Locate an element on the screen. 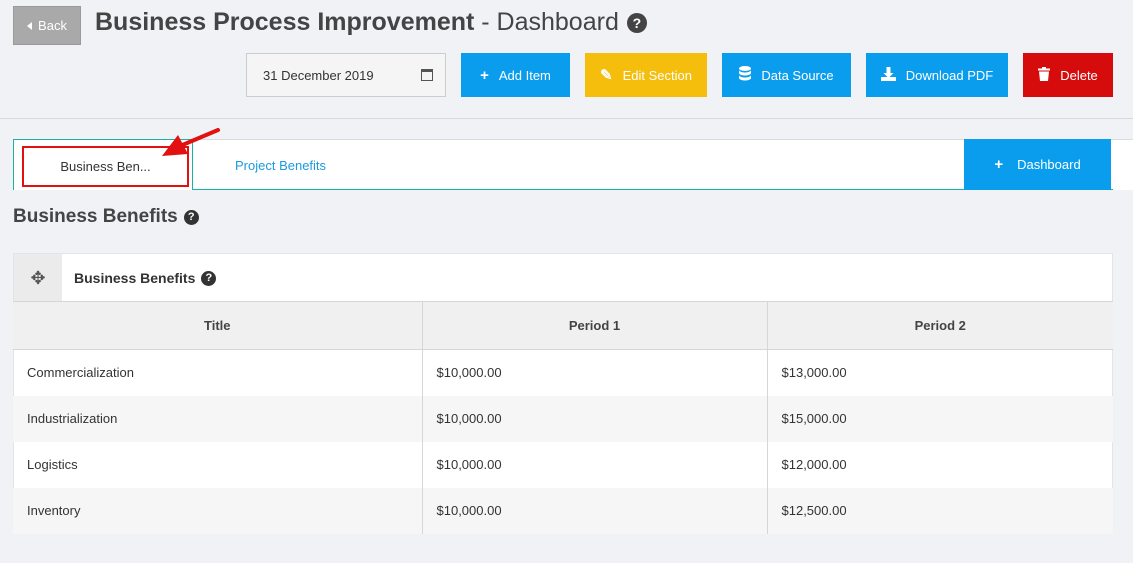  cell-title: Logistics is located at coordinates (218, 464).